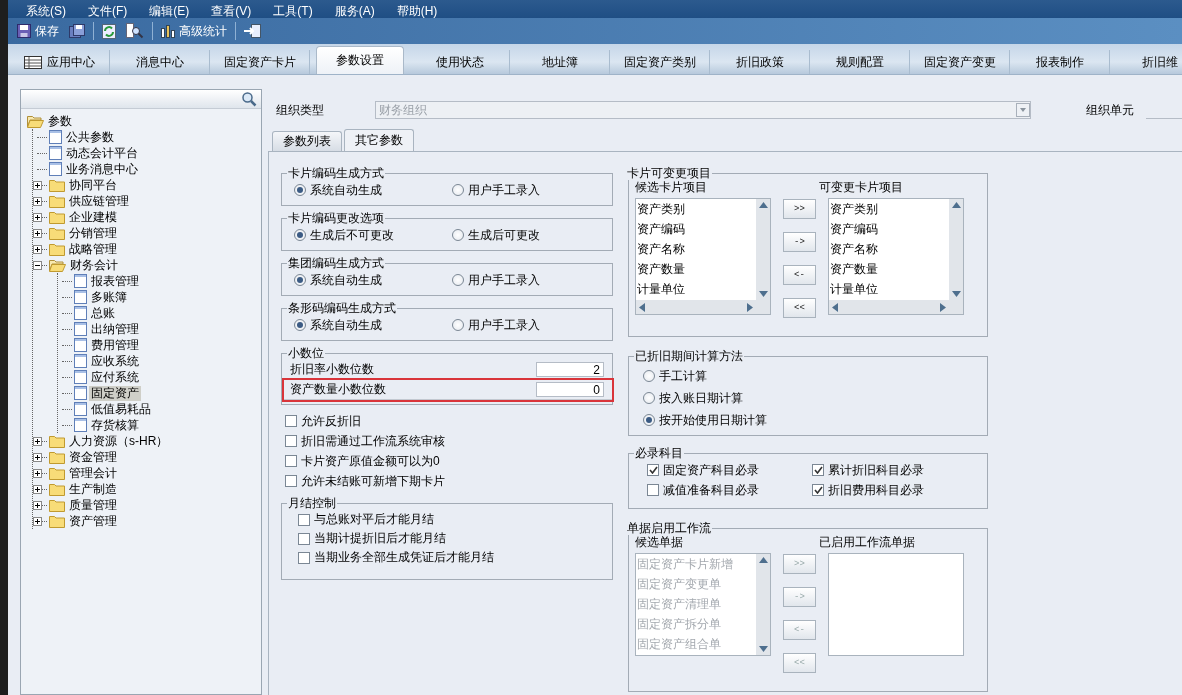  I want to click on tab: 其它参数, so click(379, 140).